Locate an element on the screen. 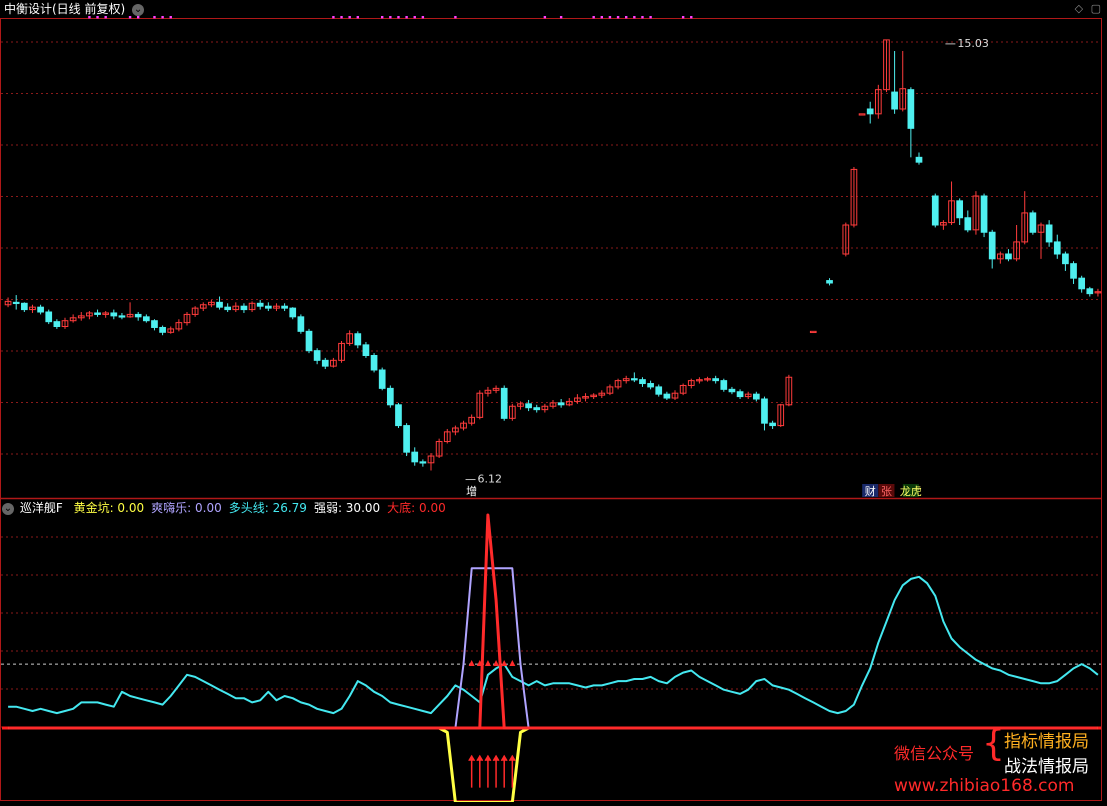  tag-cai: 财 is located at coordinates (870, 491).